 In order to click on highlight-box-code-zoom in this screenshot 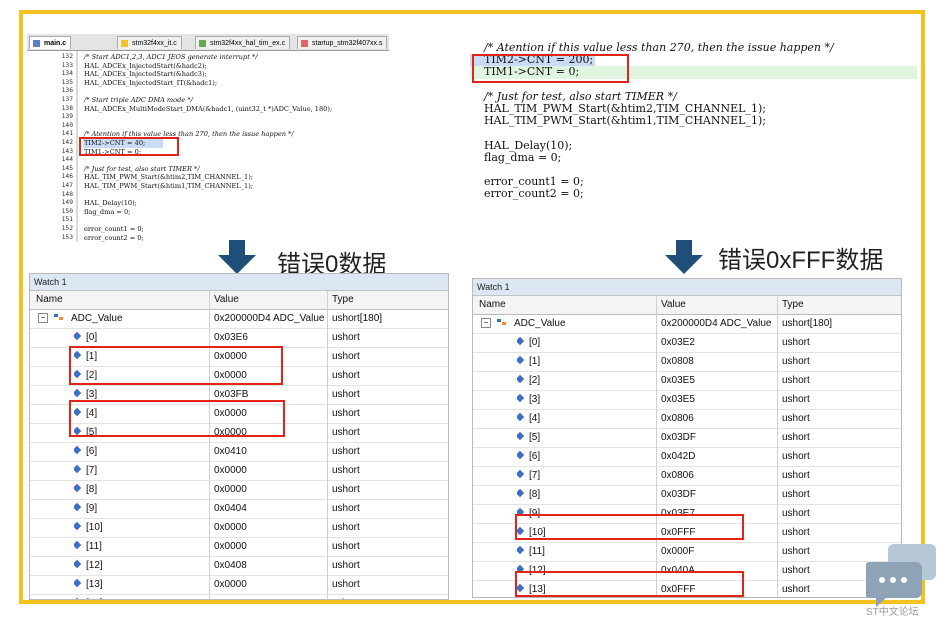, I will do `click(550, 68)`.